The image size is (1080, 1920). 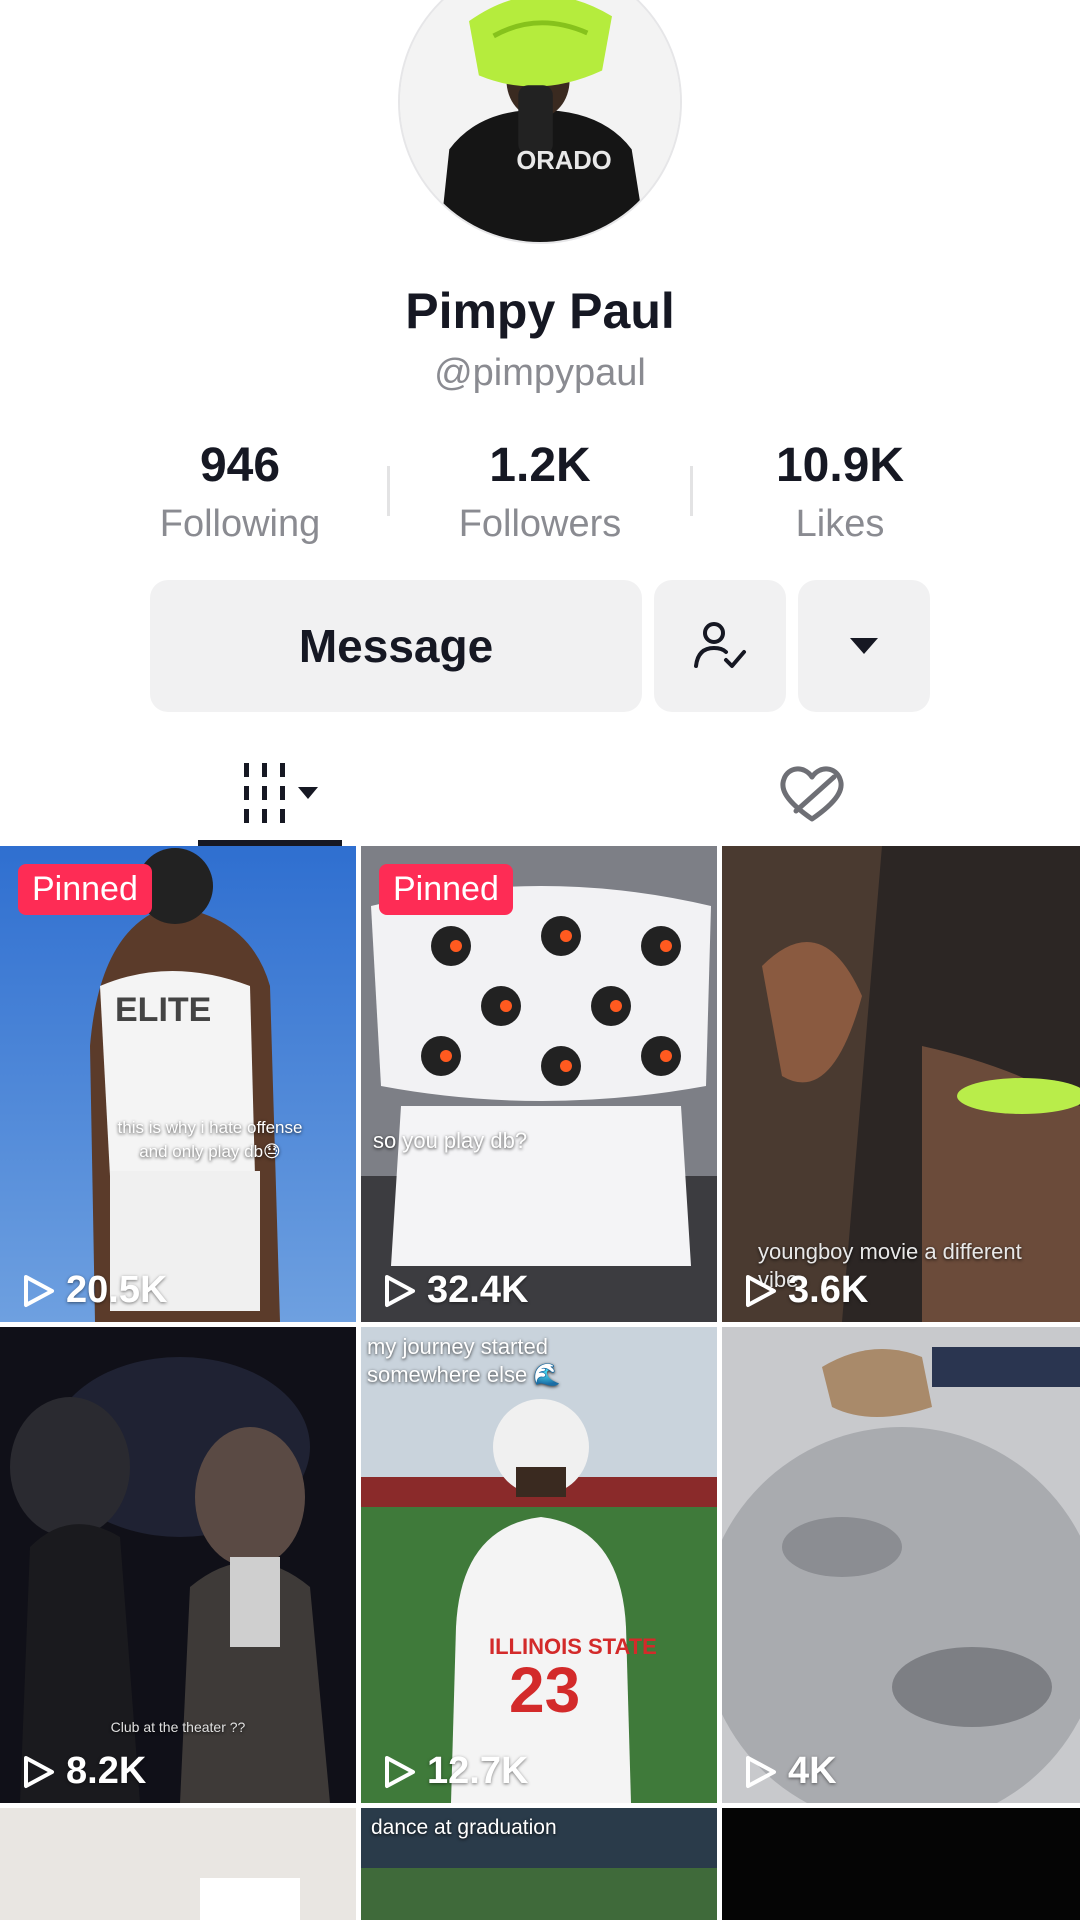 I want to click on stat-followers-label: Followers, so click(x=540, y=524).